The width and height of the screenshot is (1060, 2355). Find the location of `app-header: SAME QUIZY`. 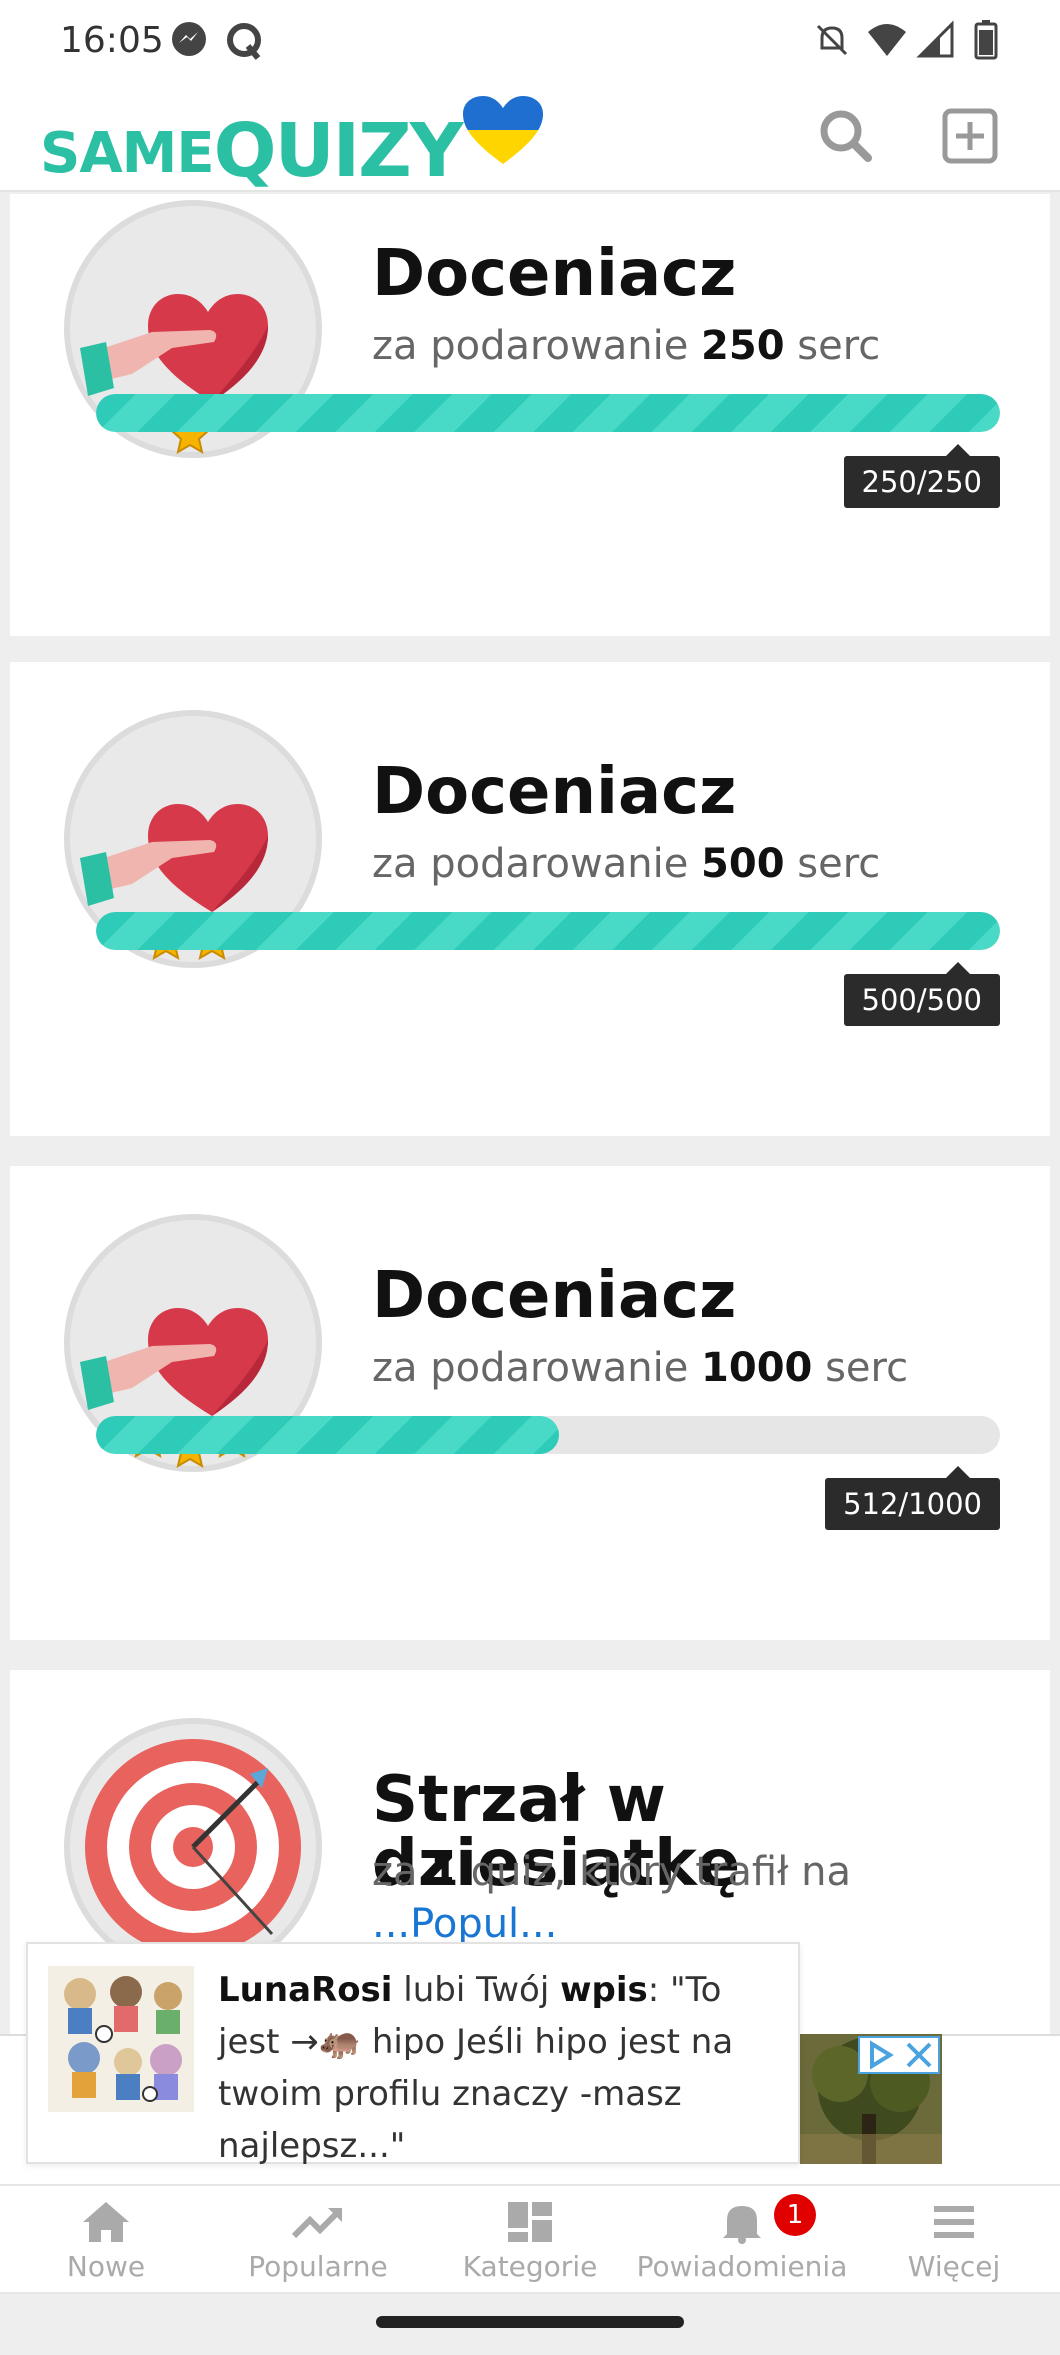

app-header: SAME QUIZY is located at coordinates (530, 137).